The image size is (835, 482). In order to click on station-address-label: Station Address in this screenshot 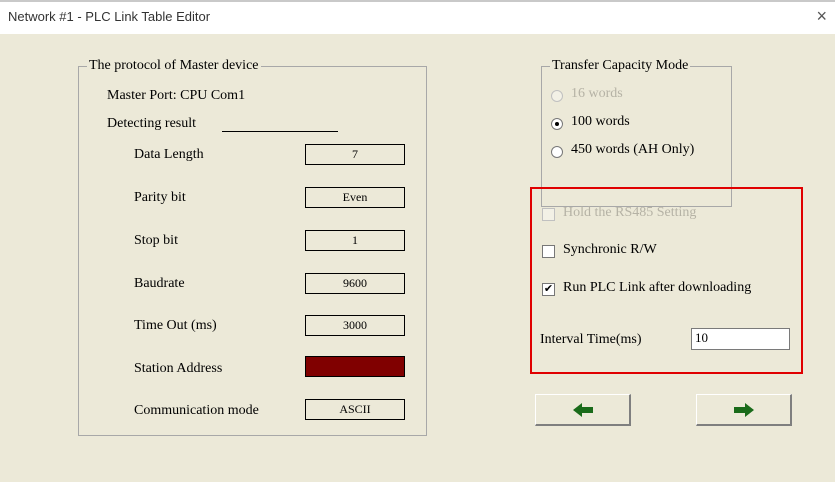, I will do `click(178, 368)`.